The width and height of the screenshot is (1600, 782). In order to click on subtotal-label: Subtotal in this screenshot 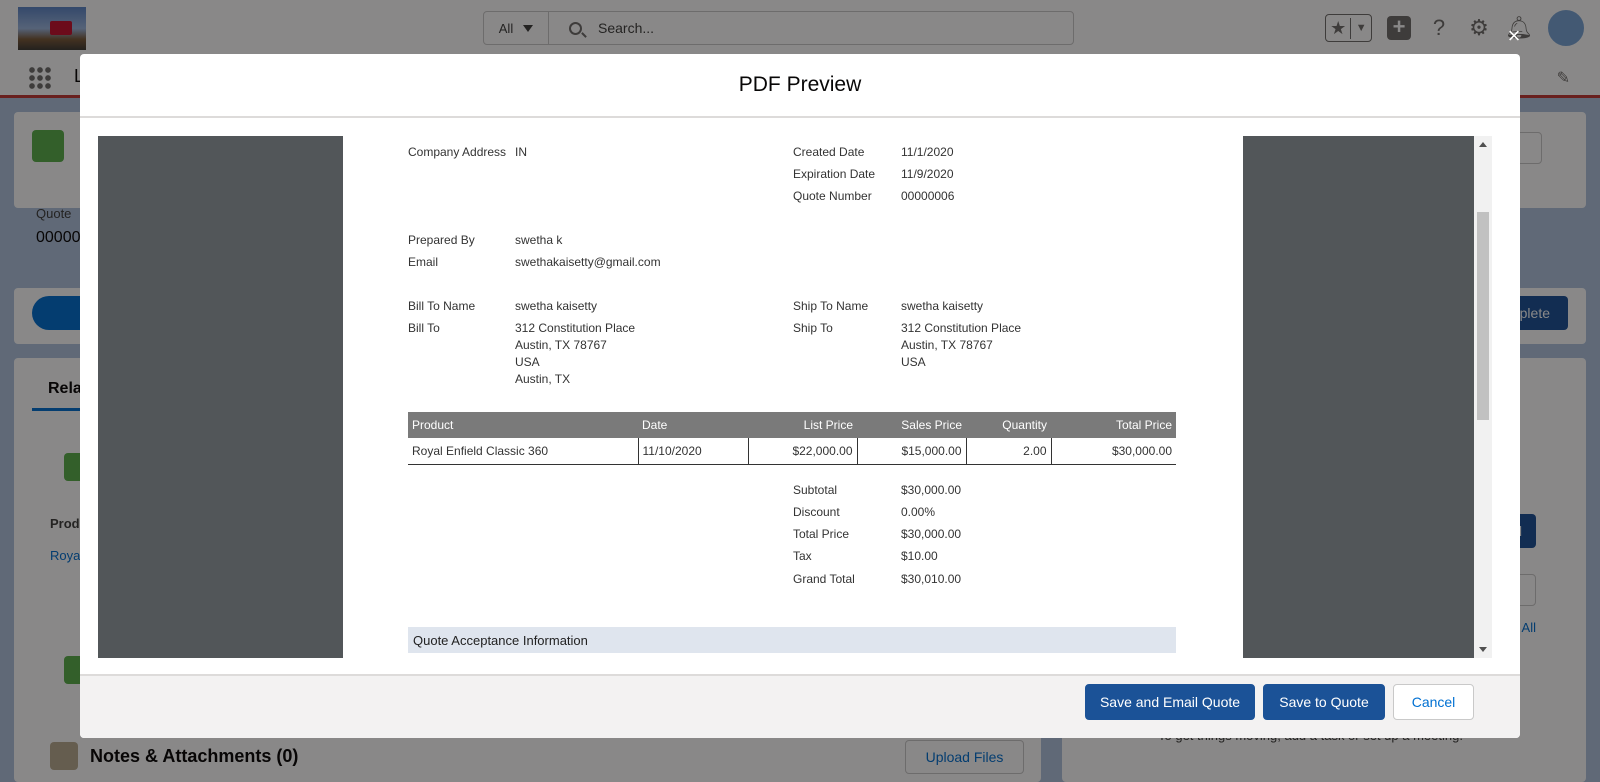, I will do `click(815, 490)`.